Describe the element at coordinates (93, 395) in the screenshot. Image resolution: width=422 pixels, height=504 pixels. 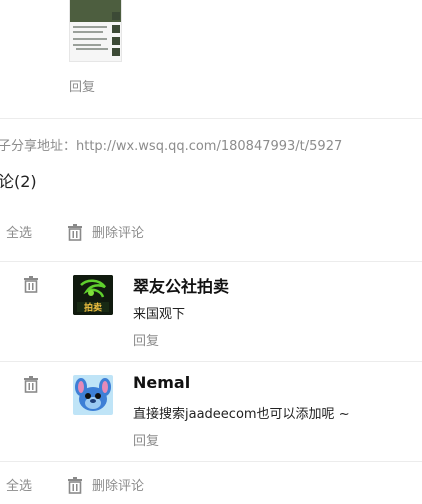
I see `avatar` at that location.